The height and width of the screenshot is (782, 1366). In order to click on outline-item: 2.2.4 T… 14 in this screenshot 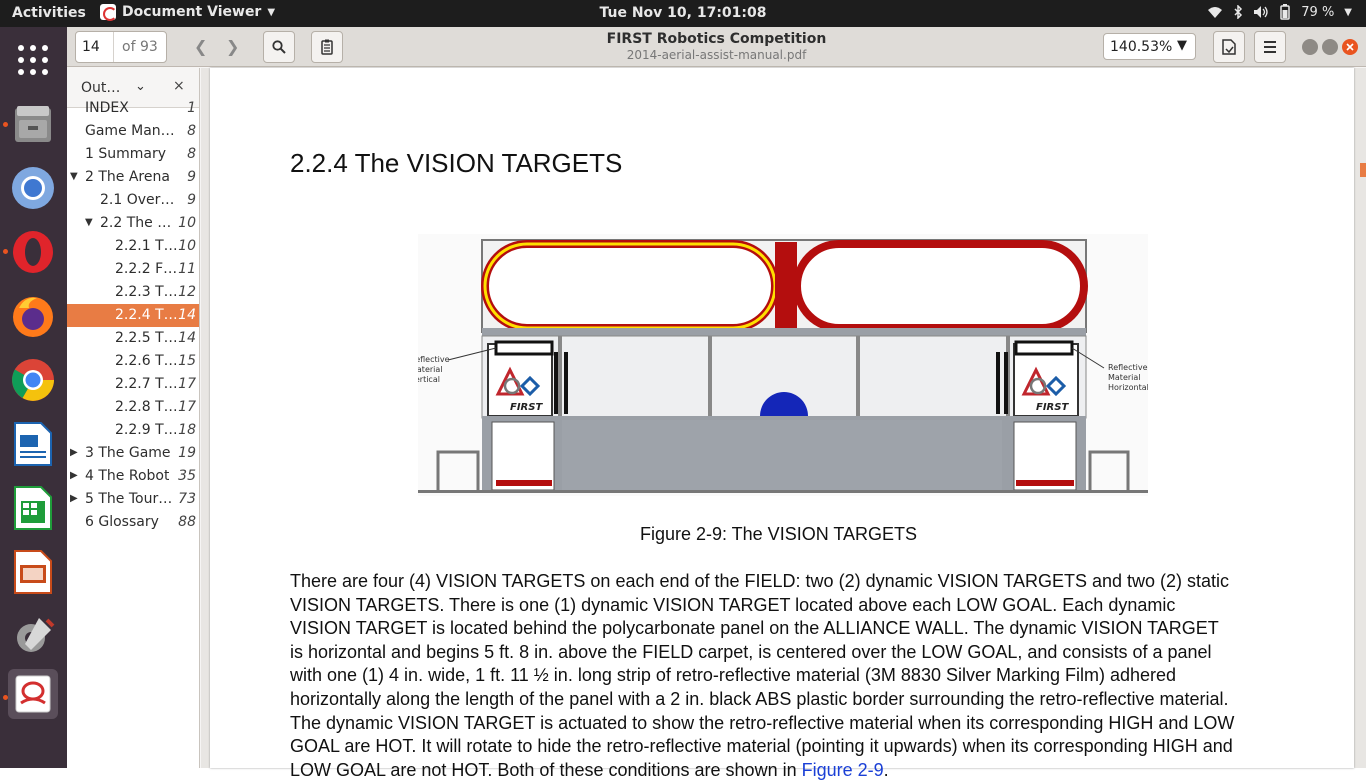, I will do `click(133, 315)`.